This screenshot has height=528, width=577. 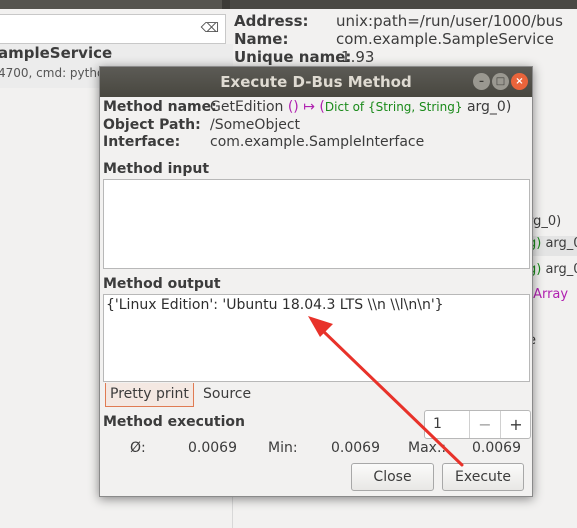 I want to click on interface-value: com.example.SampleInterface, so click(x=317, y=142).